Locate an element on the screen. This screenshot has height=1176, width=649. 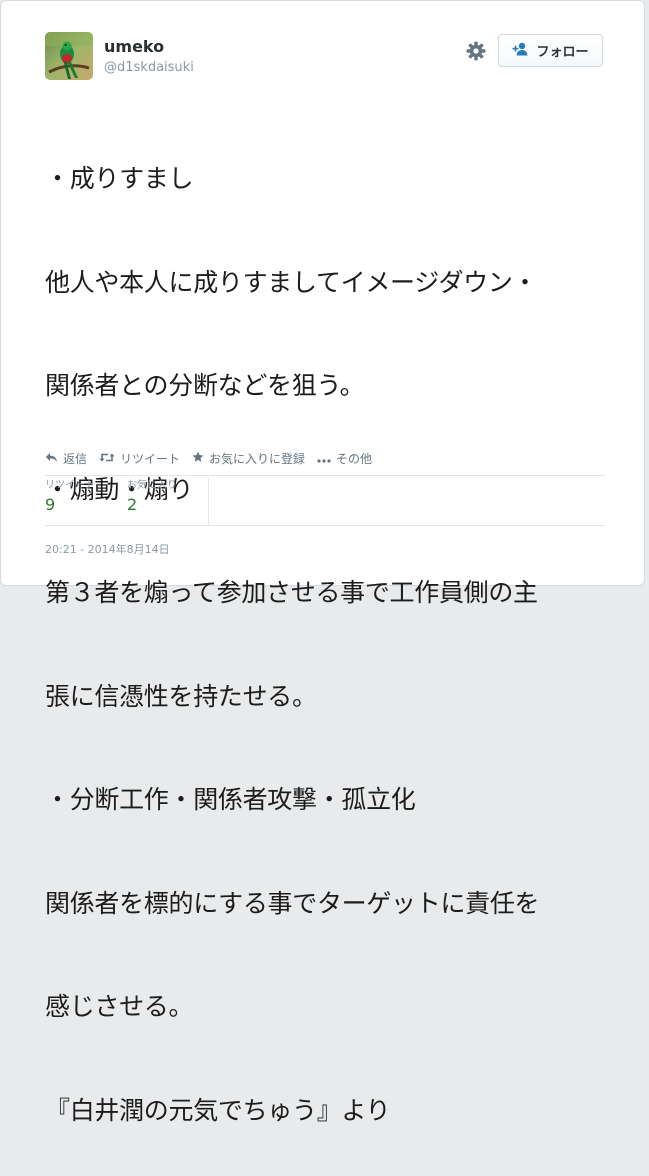
stats-separator is located at coordinates (208, 501).